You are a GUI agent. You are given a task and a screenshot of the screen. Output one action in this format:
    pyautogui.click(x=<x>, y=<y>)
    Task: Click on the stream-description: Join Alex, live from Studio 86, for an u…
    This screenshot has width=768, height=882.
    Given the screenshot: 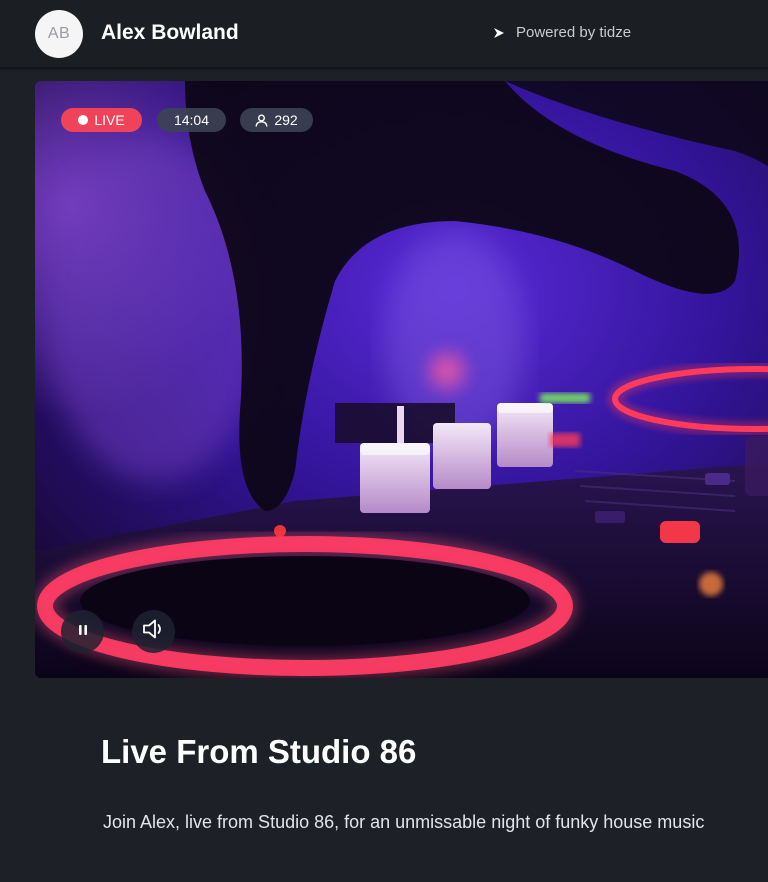 What is the action you would take?
    pyautogui.click(x=404, y=822)
    